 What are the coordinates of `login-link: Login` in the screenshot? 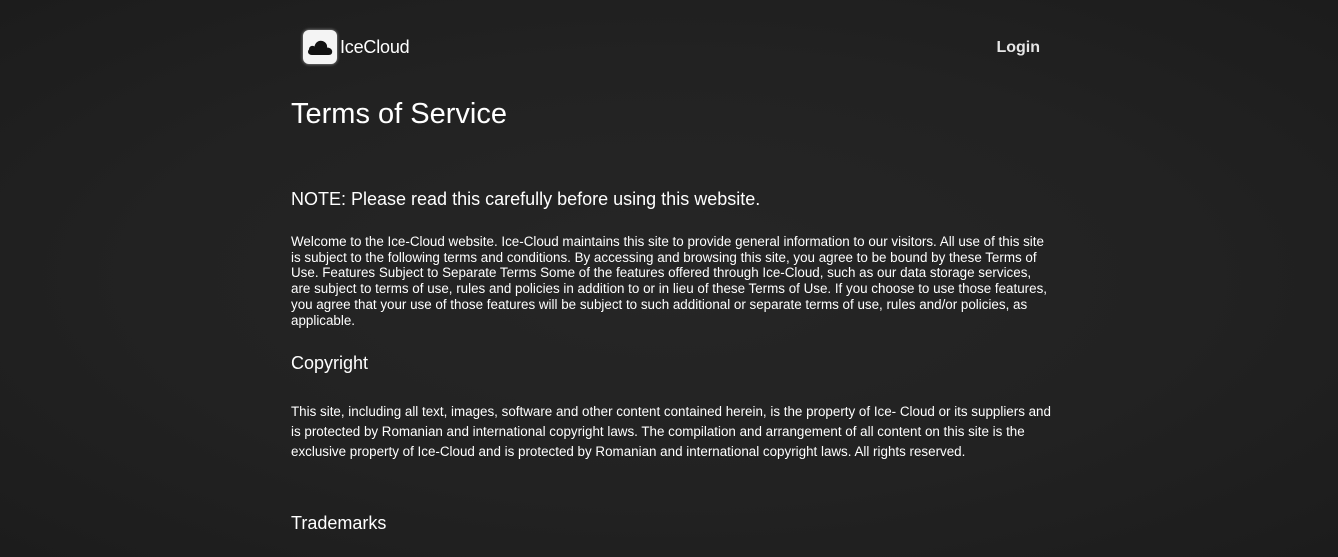 It's located at (1018, 48).